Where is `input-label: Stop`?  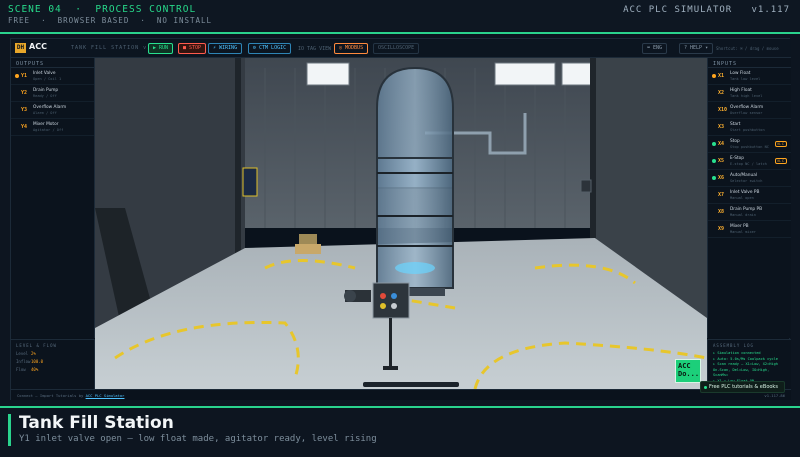
input-label: Stop is located at coordinates (735, 141).